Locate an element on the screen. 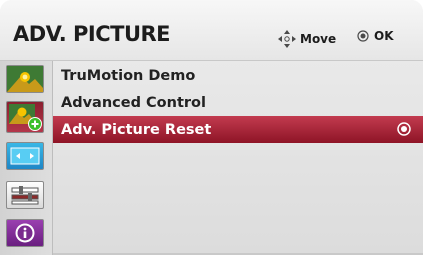 This screenshot has width=423, height=255. info-icon is located at coordinates (25, 233).